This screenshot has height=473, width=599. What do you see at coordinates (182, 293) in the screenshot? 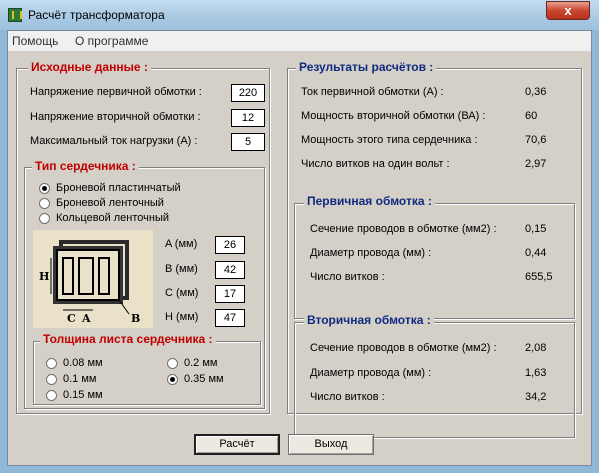
I see `dim-c-label: C (мм)` at bounding box center [182, 293].